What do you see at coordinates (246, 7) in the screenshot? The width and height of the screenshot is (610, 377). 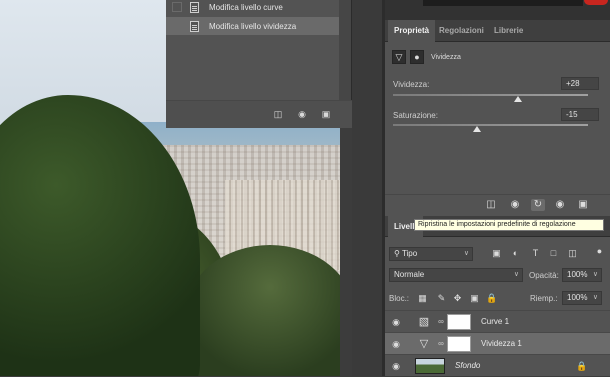 I see `history-item-label: Modifica livello curve` at bounding box center [246, 7].